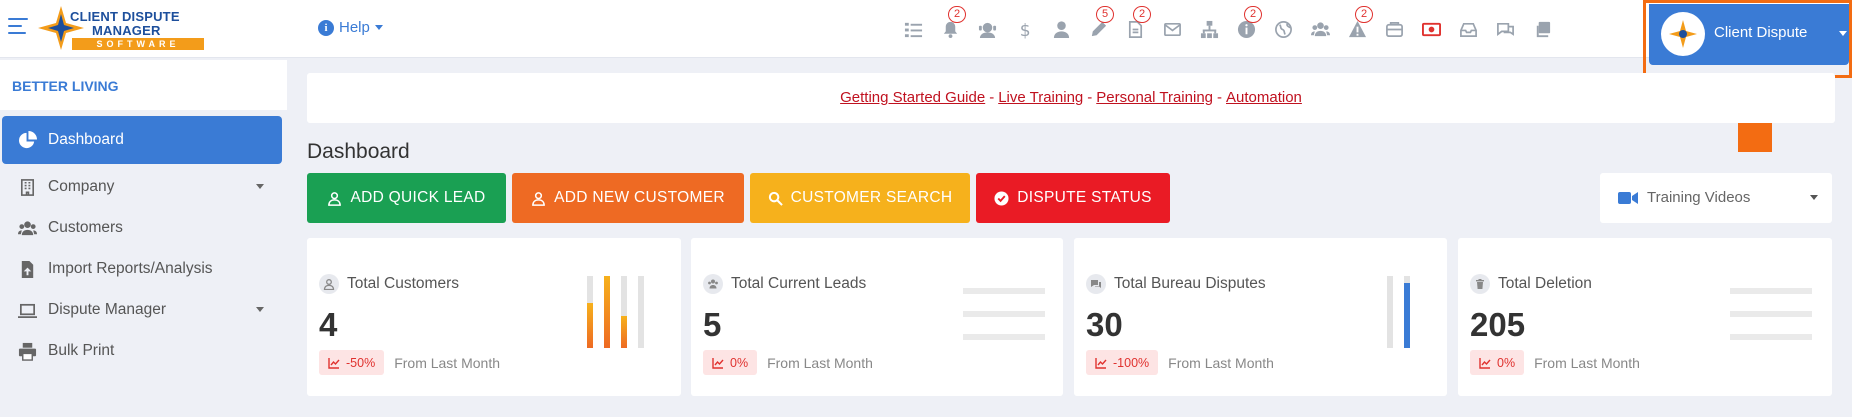  What do you see at coordinates (350, 27) in the screenshot?
I see `help-menu: i Help` at bounding box center [350, 27].